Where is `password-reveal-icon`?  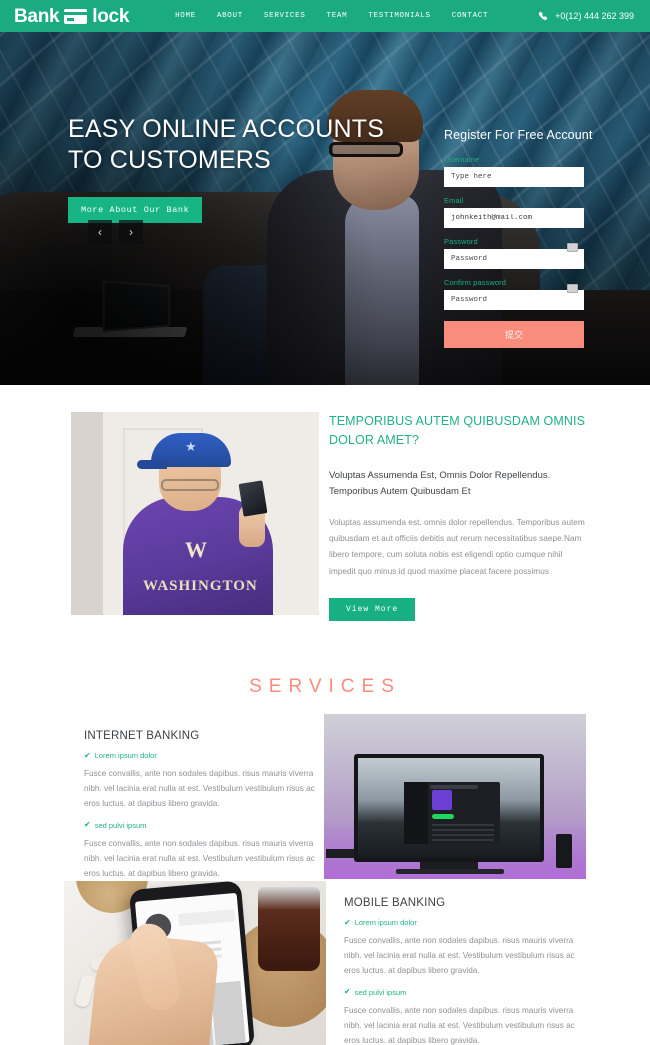
password-reveal-icon is located at coordinates (572, 247).